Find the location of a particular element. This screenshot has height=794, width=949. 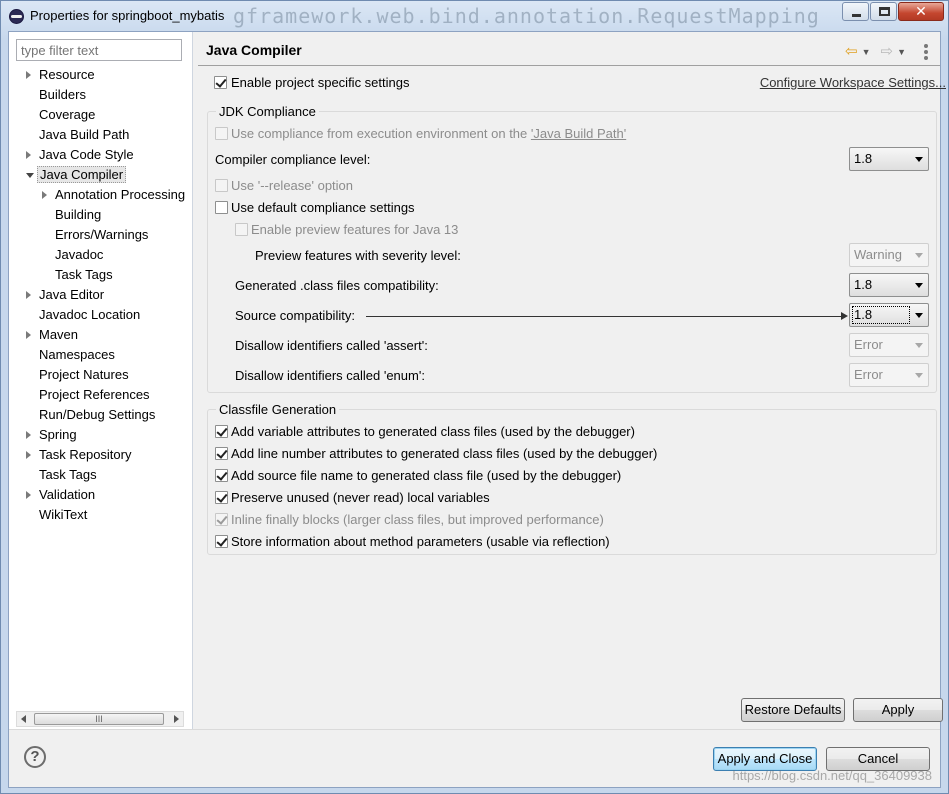

source-compat-select: 1.8 is located at coordinates (889, 315).